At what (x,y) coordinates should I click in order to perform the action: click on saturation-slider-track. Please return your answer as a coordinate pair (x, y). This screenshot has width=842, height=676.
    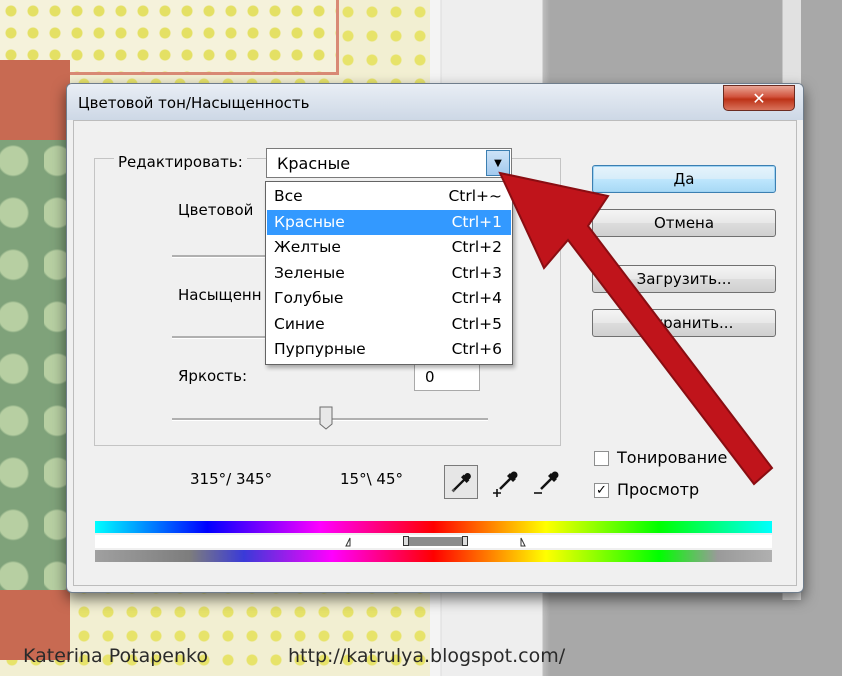
    Looking at the image, I should click on (219, 337).